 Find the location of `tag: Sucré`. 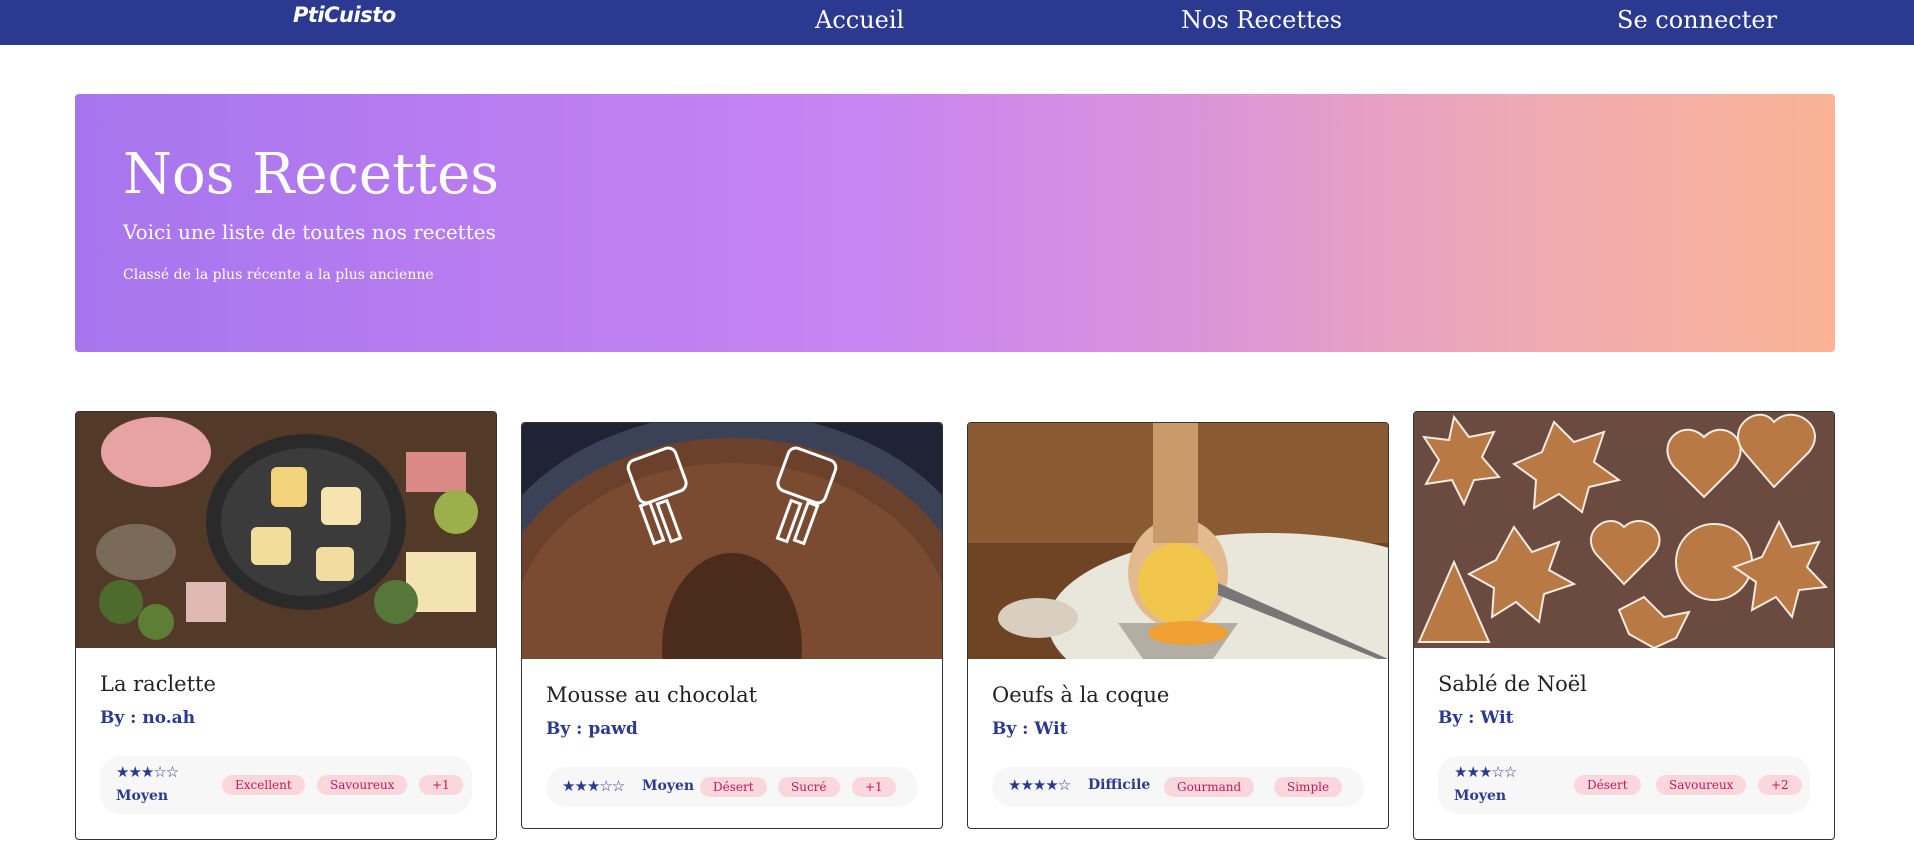

tag: Sucré is located at coordinates (809, 787).